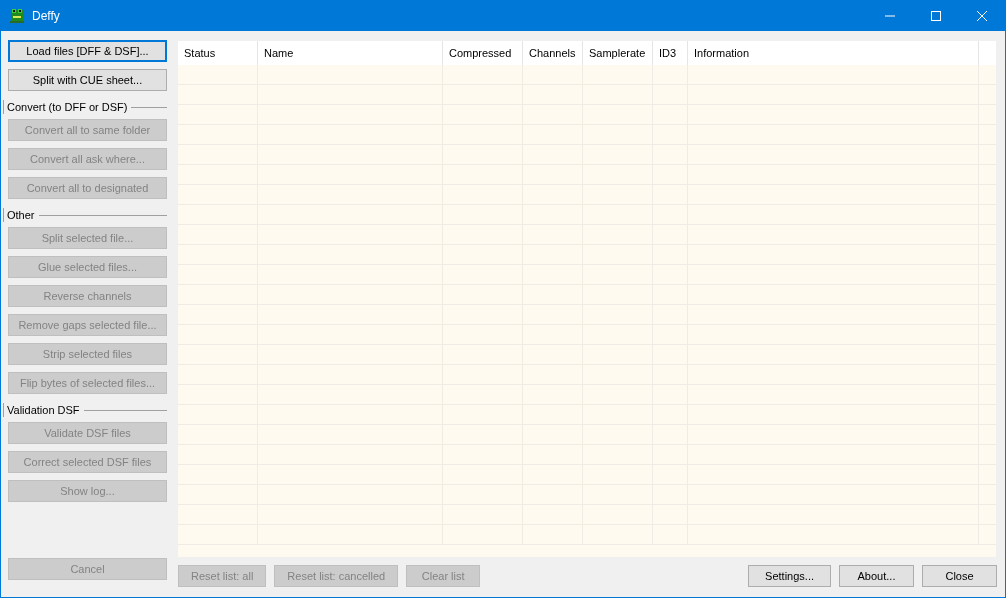 The height and width of the screenshot is (598, 1006). What do you see at coordinates (833, 53) in the screenshot?
I see `column-header: Information` at bounding box center [833, 53].